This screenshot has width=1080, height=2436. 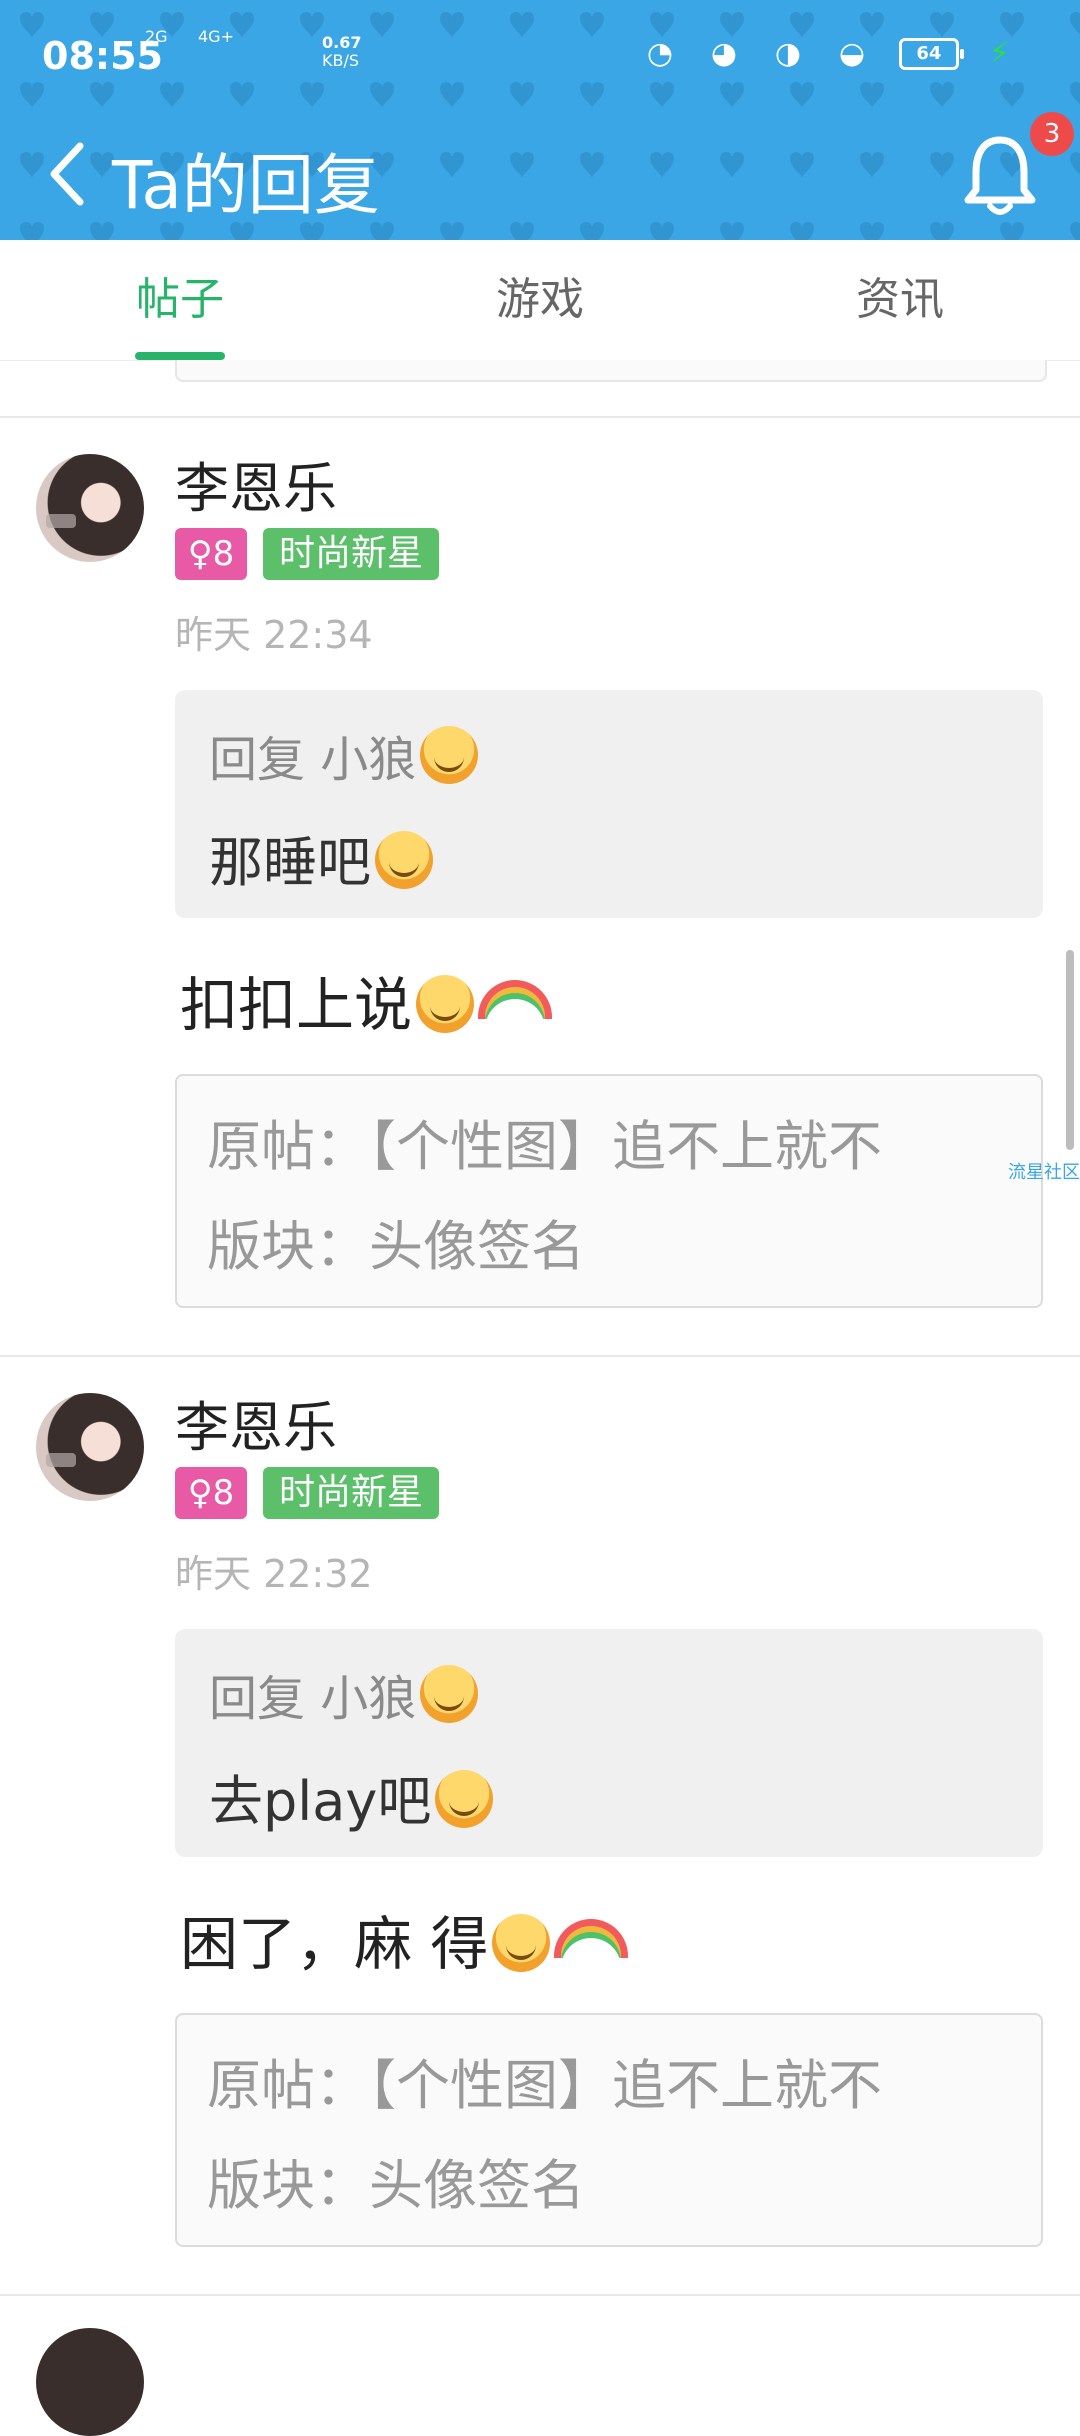 I want to click on back-arrow-icon, so click(x=70, y=174).